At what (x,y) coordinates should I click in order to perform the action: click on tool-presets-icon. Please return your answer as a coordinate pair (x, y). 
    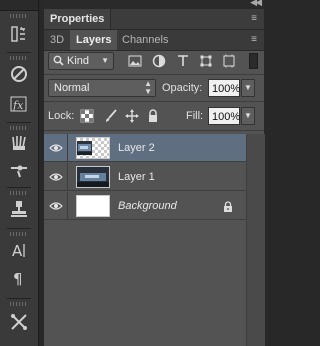
    Looking at the image, I should click on (19, 322).